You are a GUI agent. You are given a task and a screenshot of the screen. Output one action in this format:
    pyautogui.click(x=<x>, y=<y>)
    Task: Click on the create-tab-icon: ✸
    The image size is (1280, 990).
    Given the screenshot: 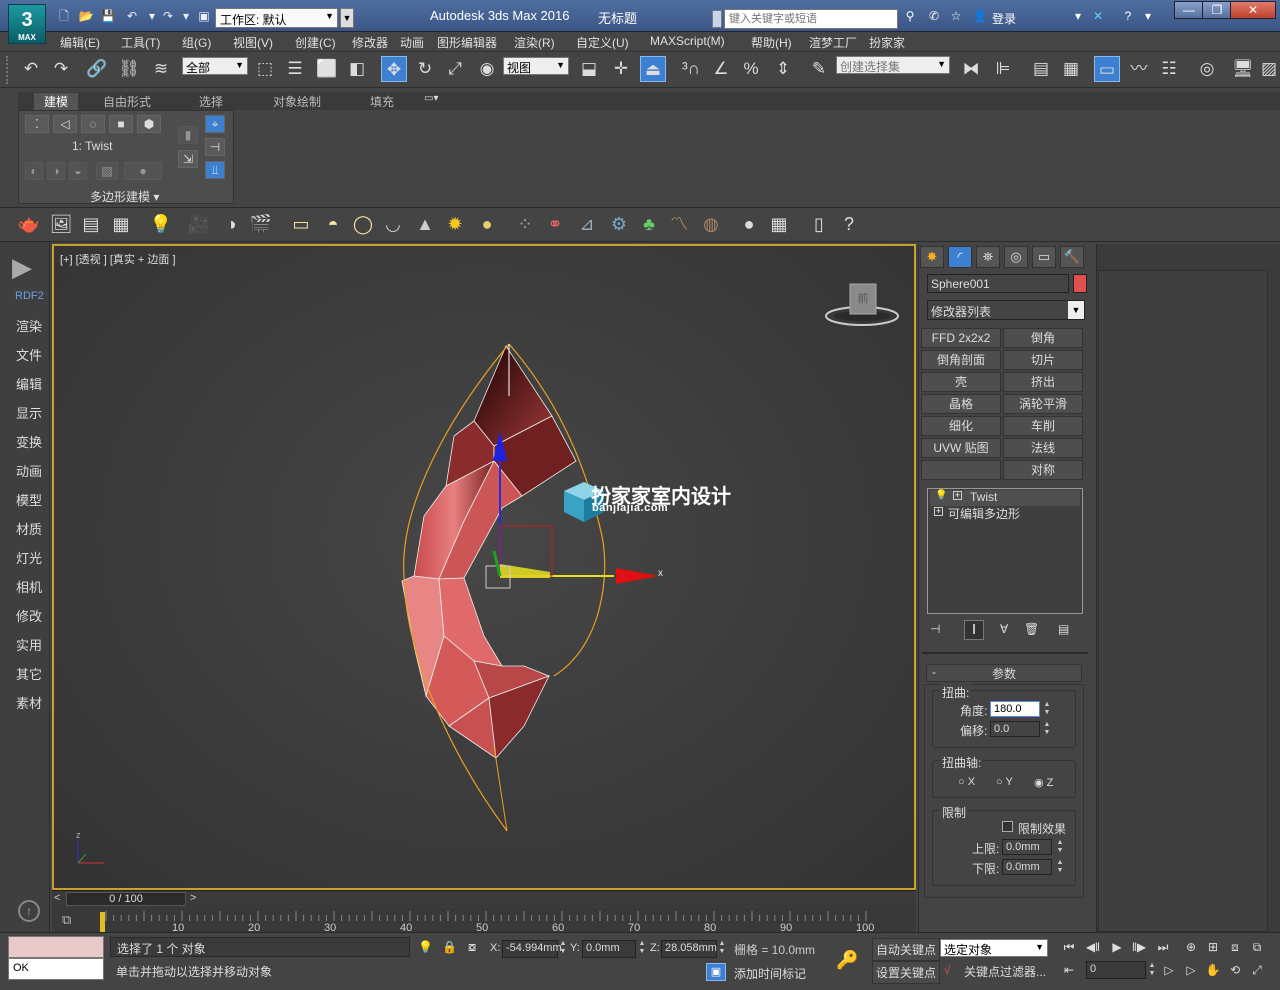 What is the action you would take?
    pyautogui.click(x=932, y=257)
    